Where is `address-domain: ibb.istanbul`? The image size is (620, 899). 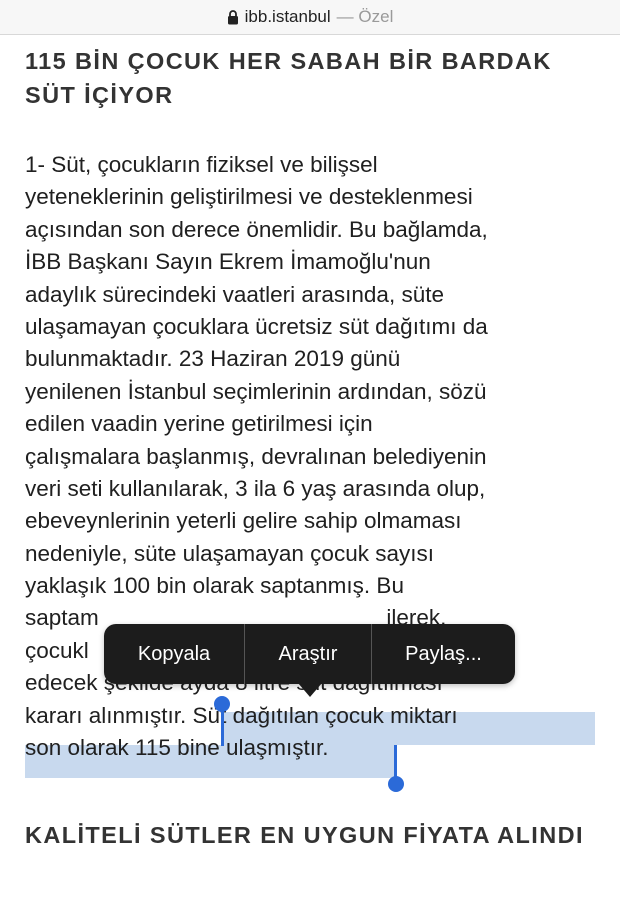 address-domain: ibb.istanbul is located at coordinates (287, 16).